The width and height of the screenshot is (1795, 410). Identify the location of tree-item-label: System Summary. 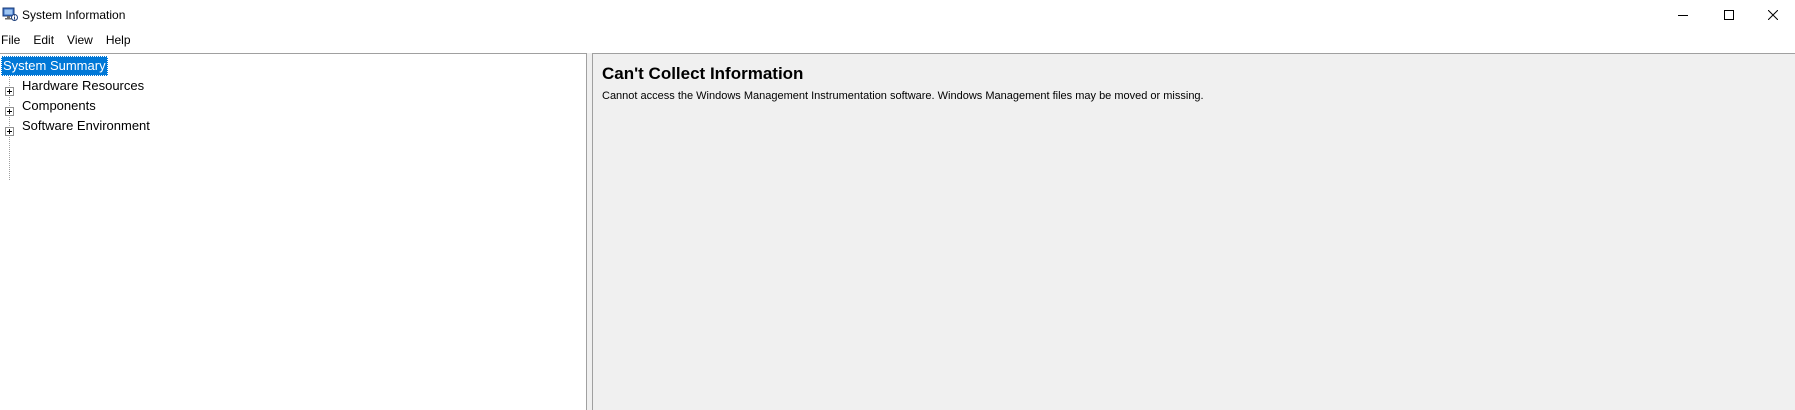
(54, 66).